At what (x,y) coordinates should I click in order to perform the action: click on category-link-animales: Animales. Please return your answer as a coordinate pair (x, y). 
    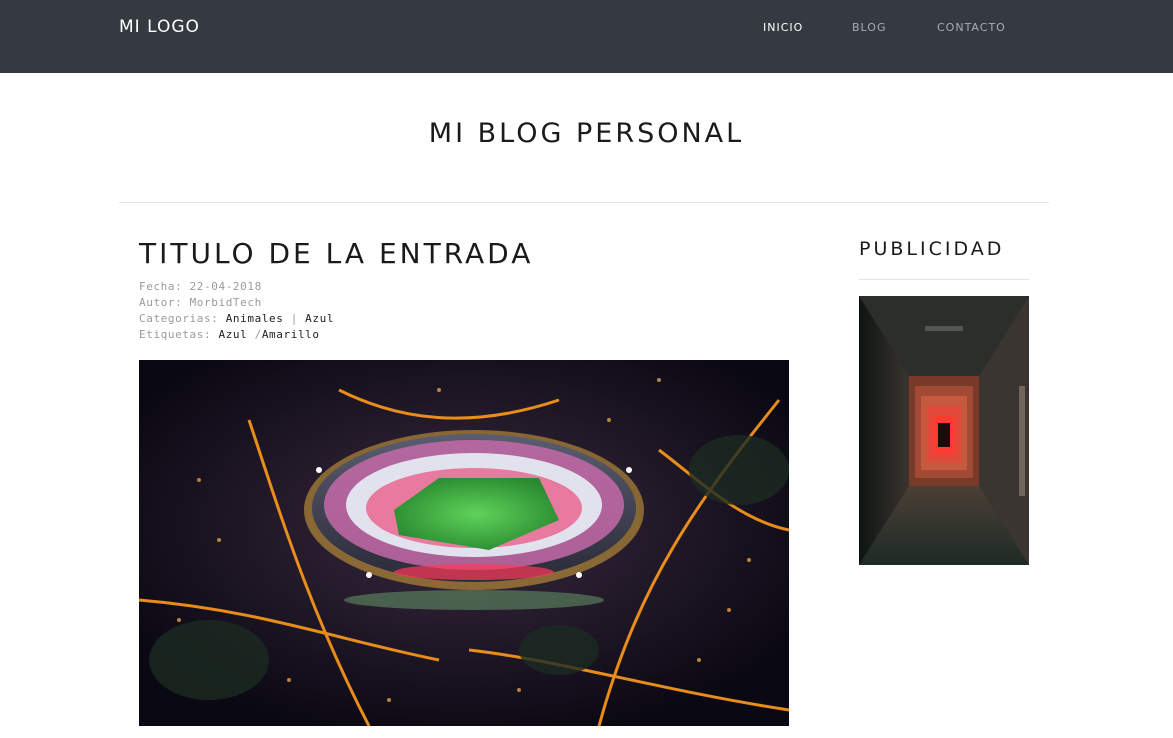
    Looking at the image, I should click on (255, 318).